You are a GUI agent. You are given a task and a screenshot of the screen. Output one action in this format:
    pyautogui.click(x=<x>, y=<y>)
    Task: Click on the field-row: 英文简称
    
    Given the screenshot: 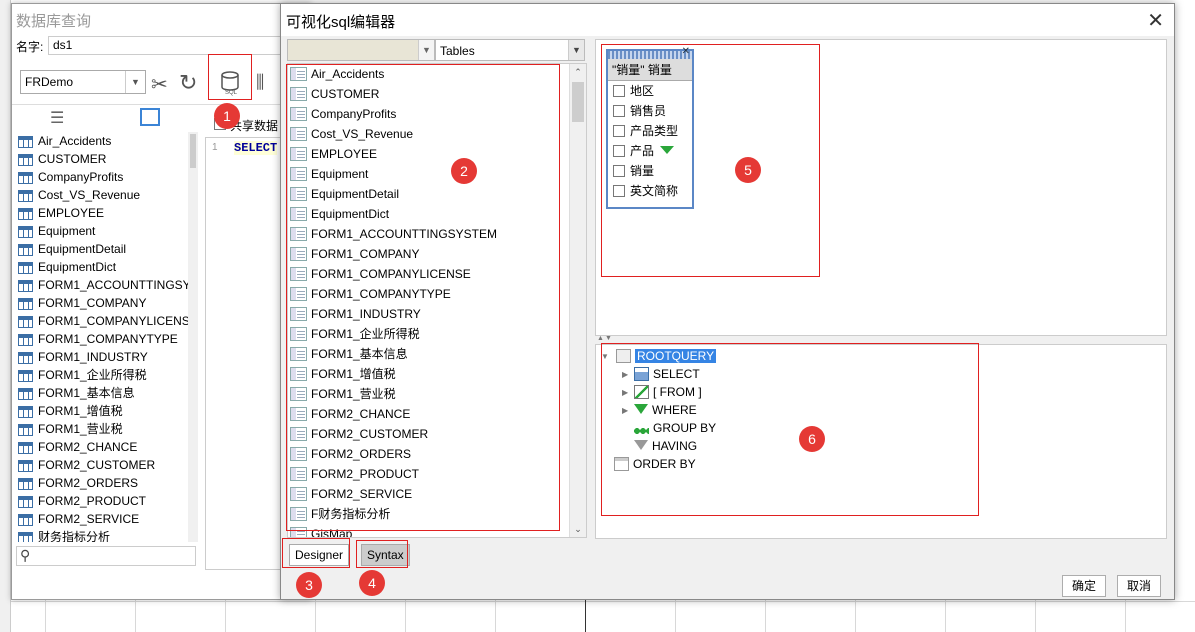 What is the action you would take?
    pyautogui.click(x=650, y=191)
    